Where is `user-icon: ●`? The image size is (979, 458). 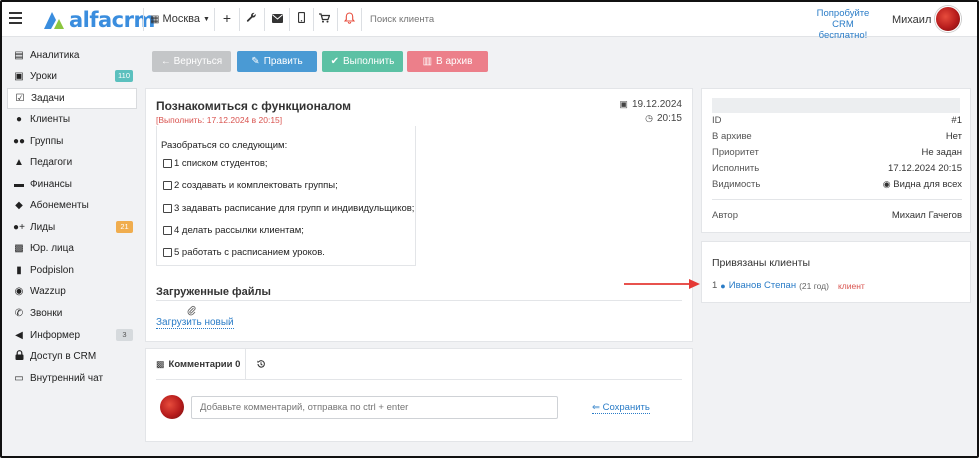
user-icon: ● is located at coordinates (19, 119).